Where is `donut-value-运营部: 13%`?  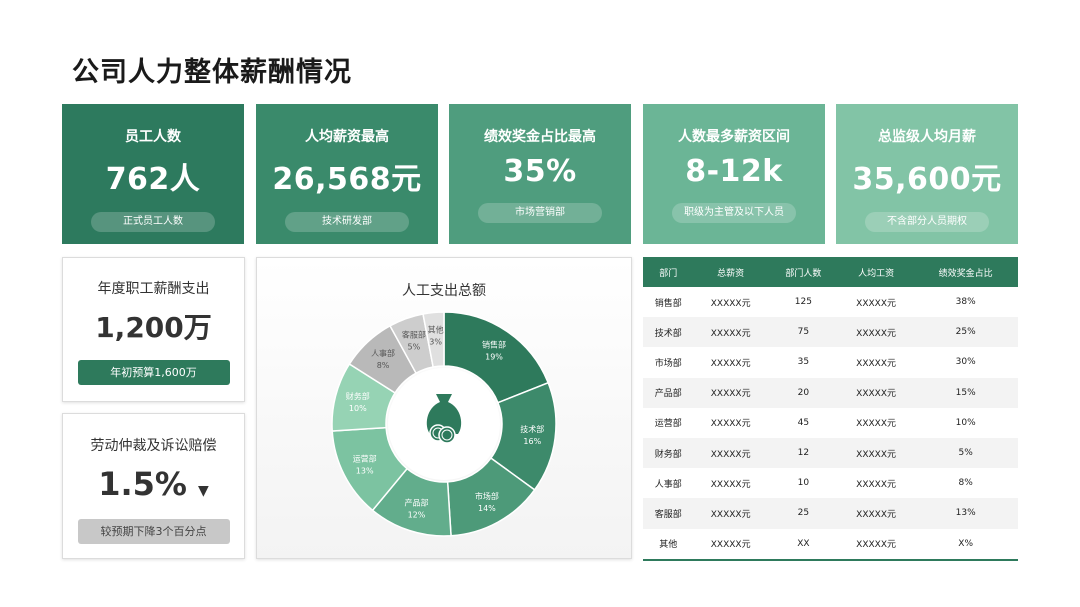 donut-value-运营部: 13% is located at coordinates (365, 470).